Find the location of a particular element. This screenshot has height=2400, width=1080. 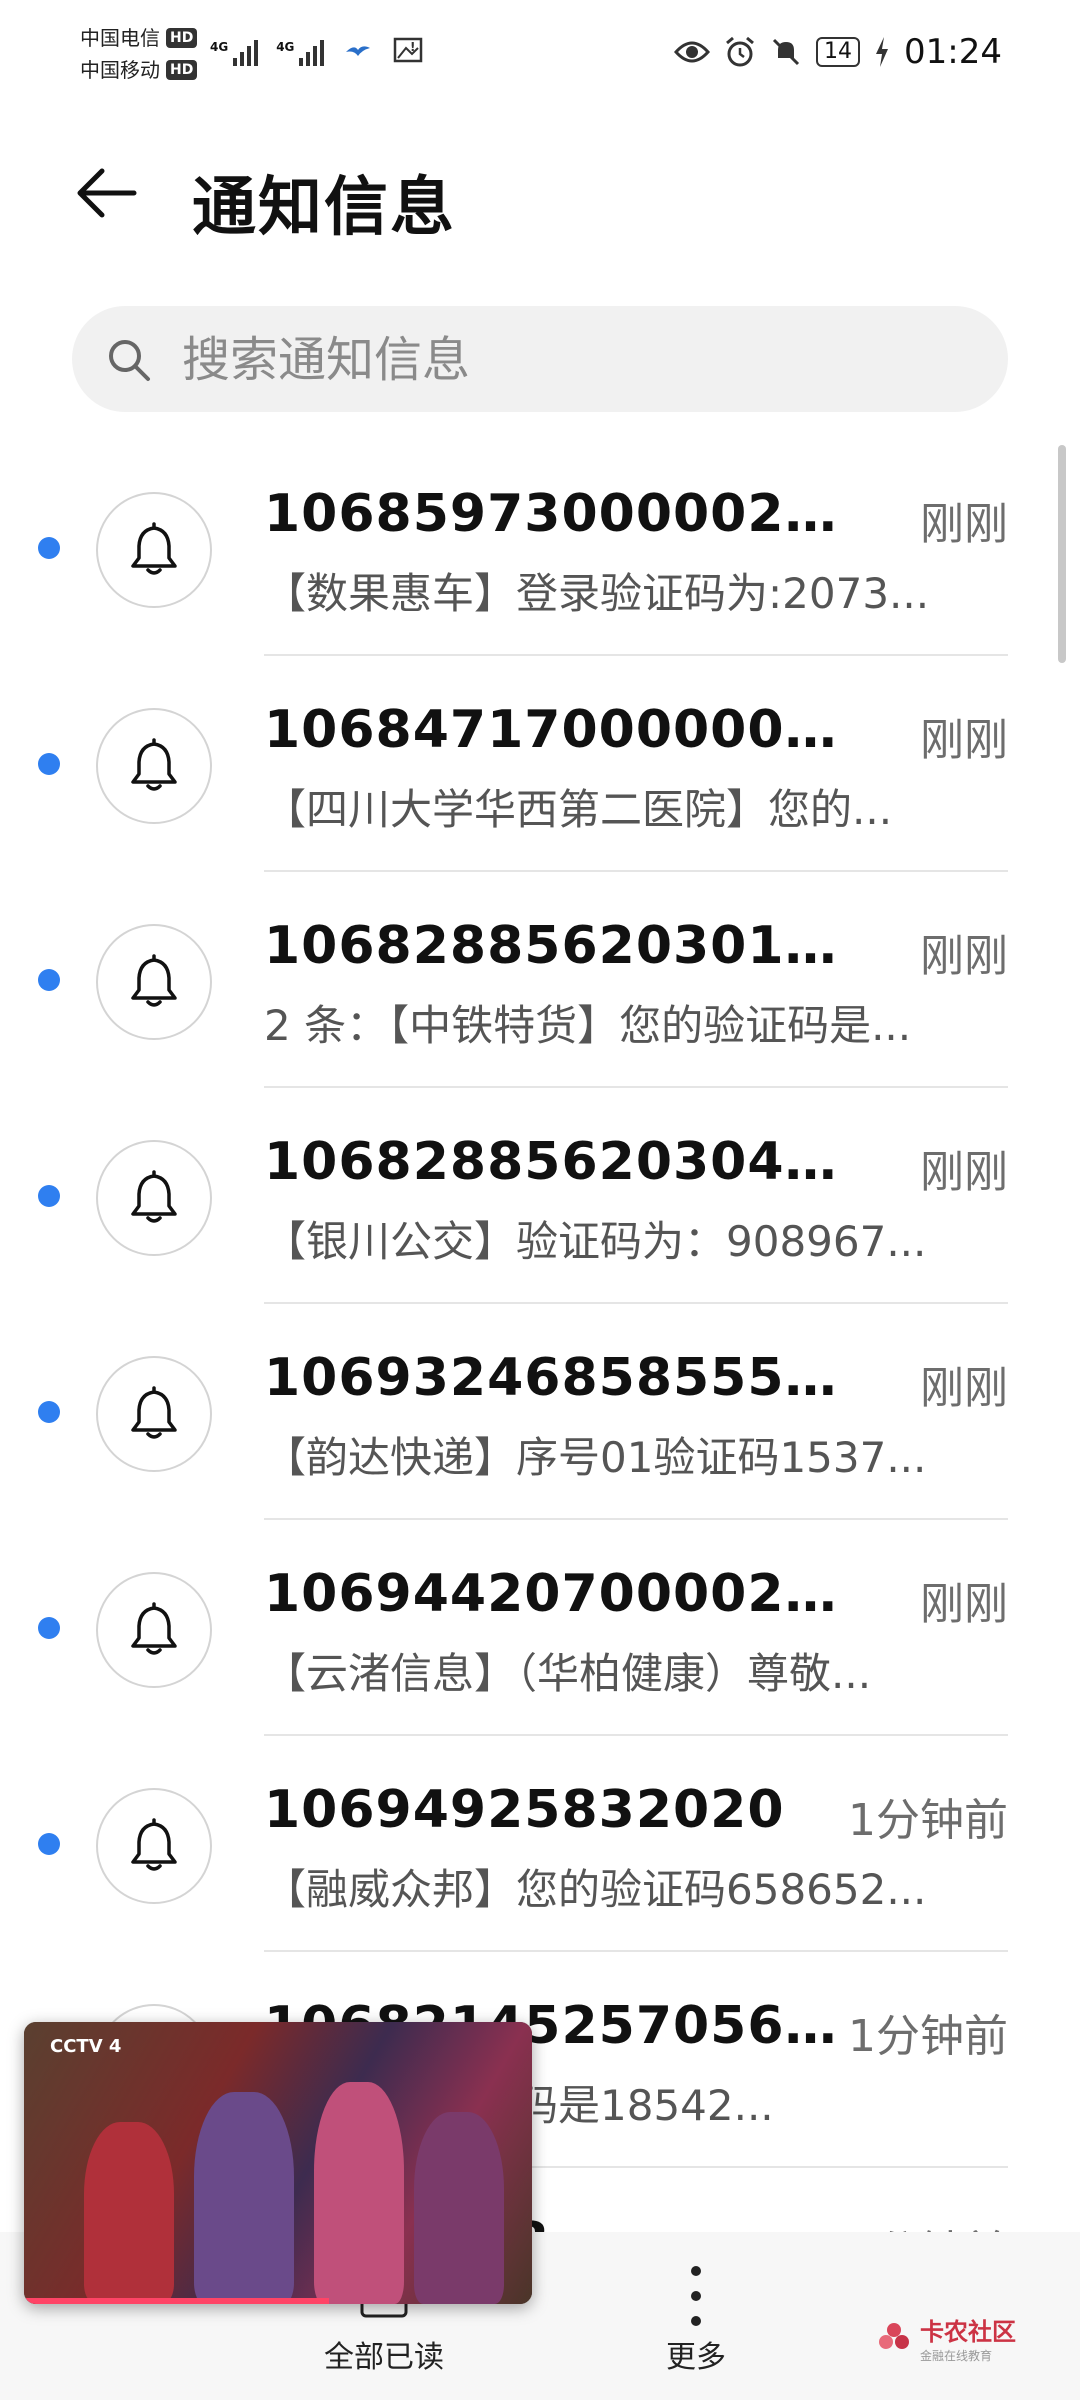

search-bar is located at coordinates (540, 360).